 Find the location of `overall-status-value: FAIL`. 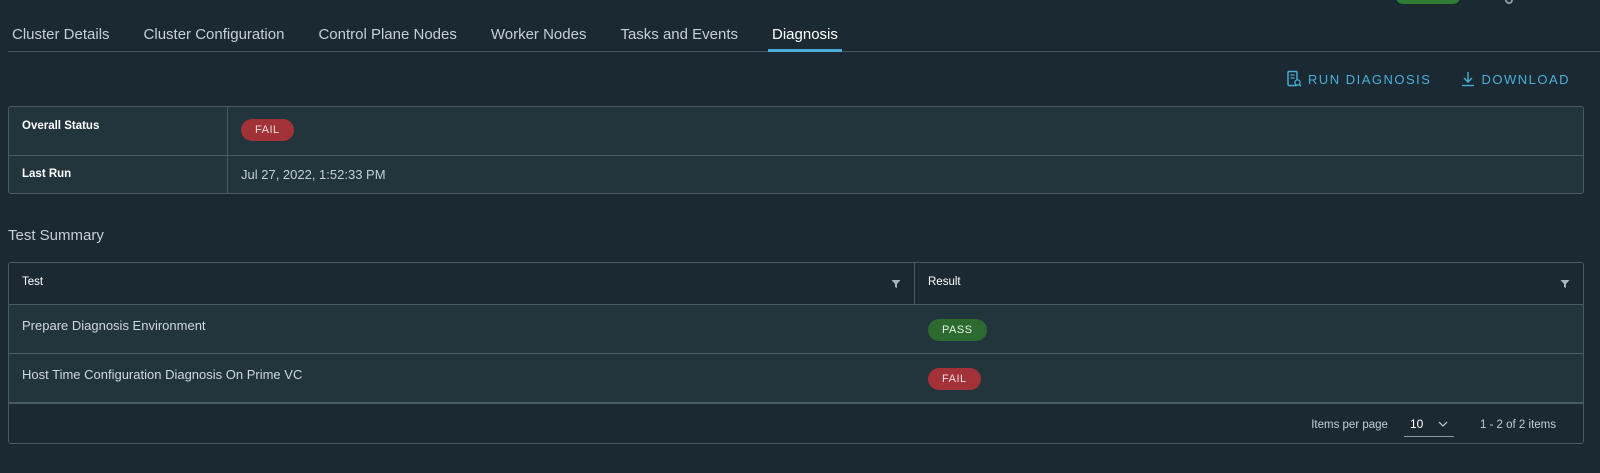

overall-status-value: FAIL is located at coordinates (261, 131).